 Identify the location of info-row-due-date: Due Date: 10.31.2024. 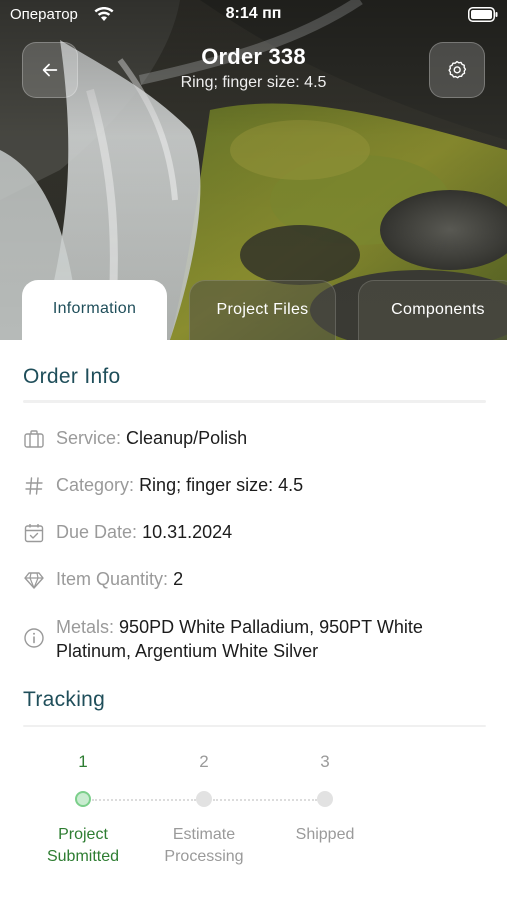
(258, 532).